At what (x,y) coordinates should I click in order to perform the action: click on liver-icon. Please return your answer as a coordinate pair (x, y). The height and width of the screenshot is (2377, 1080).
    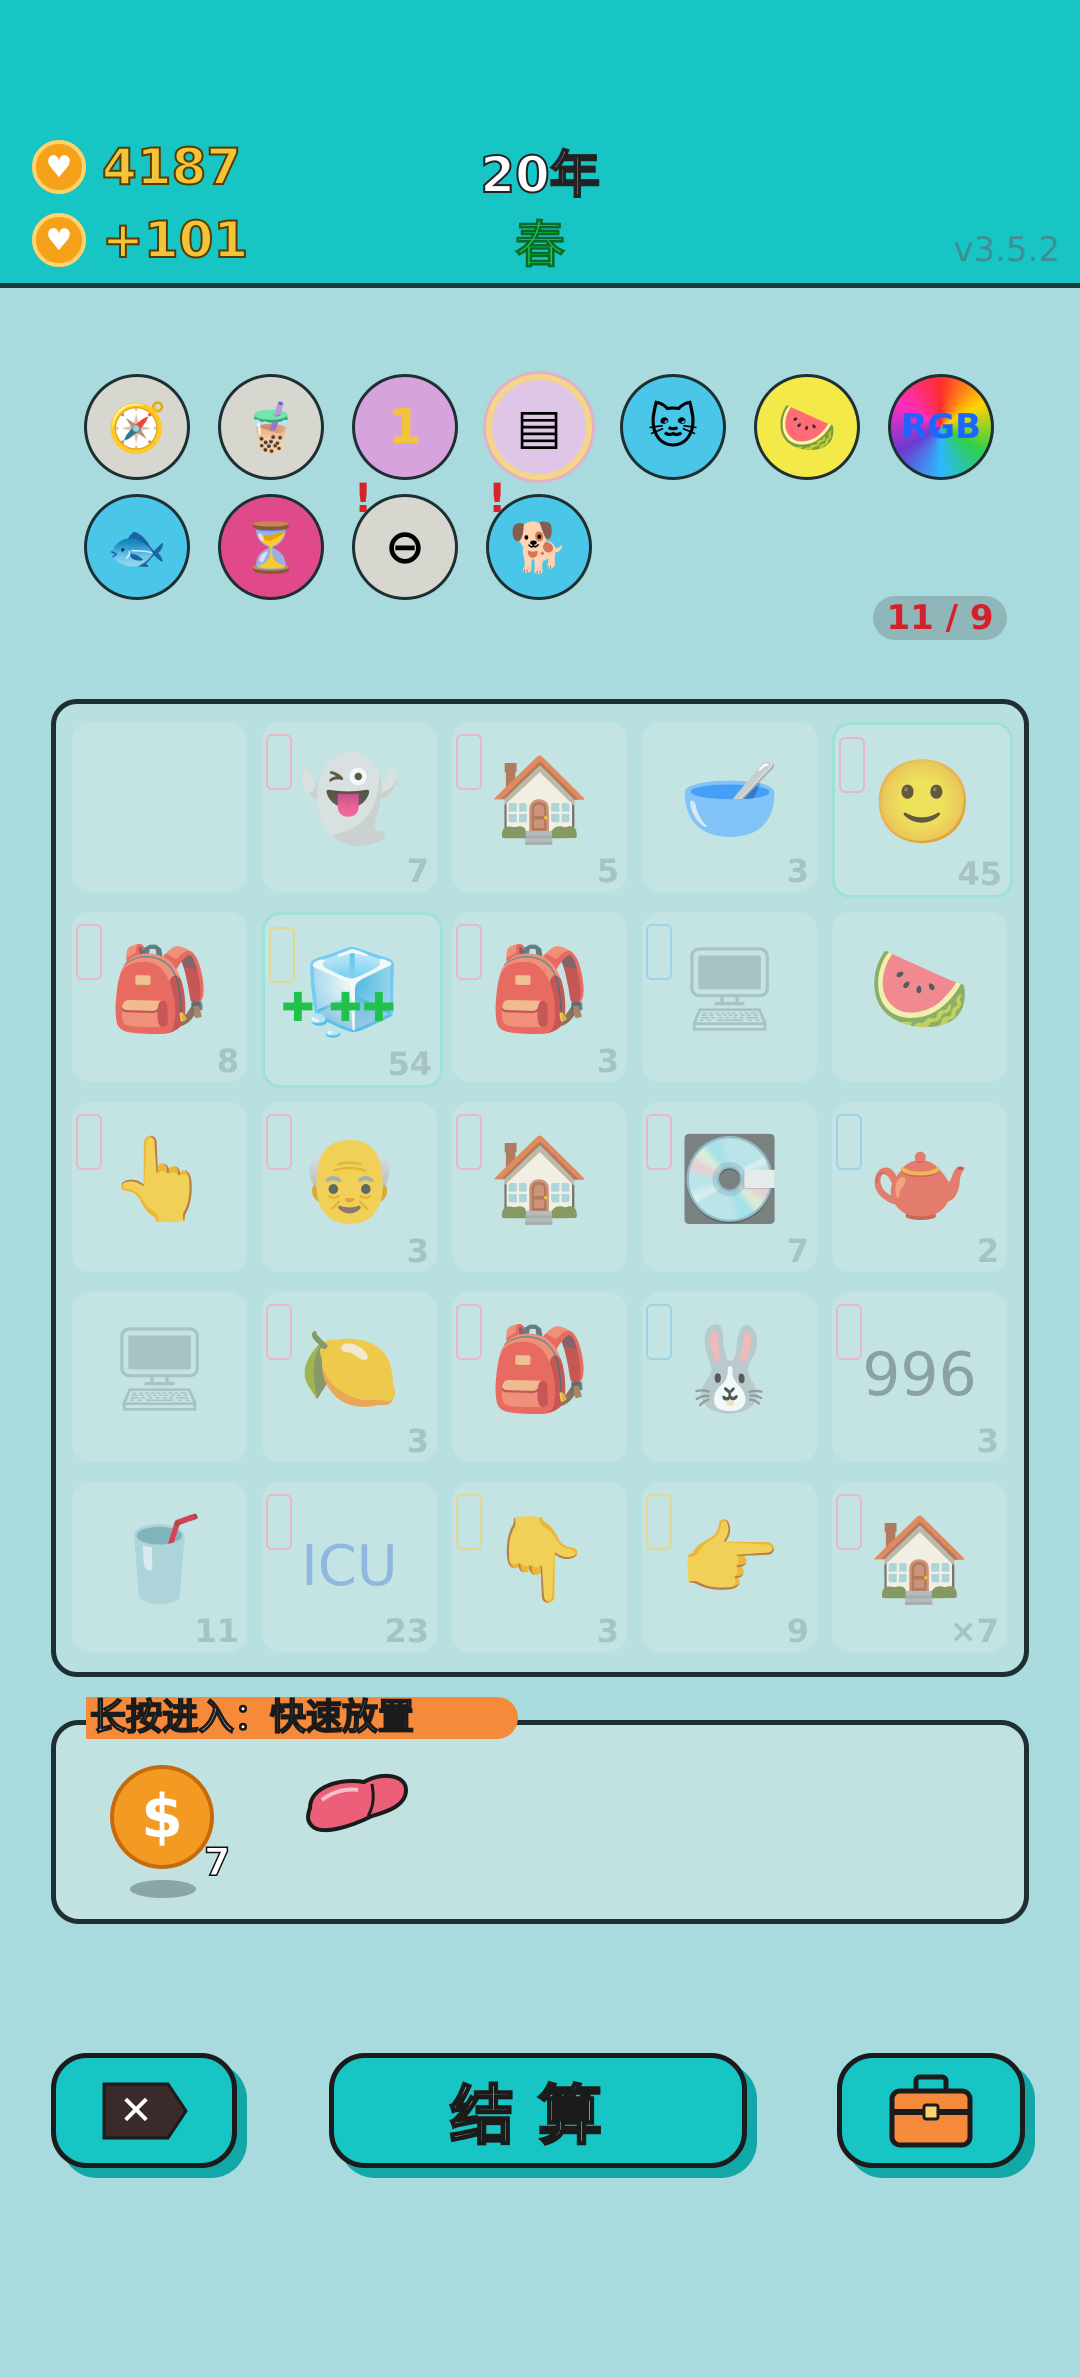
    Looking at the image, I should click on (357, 1803).